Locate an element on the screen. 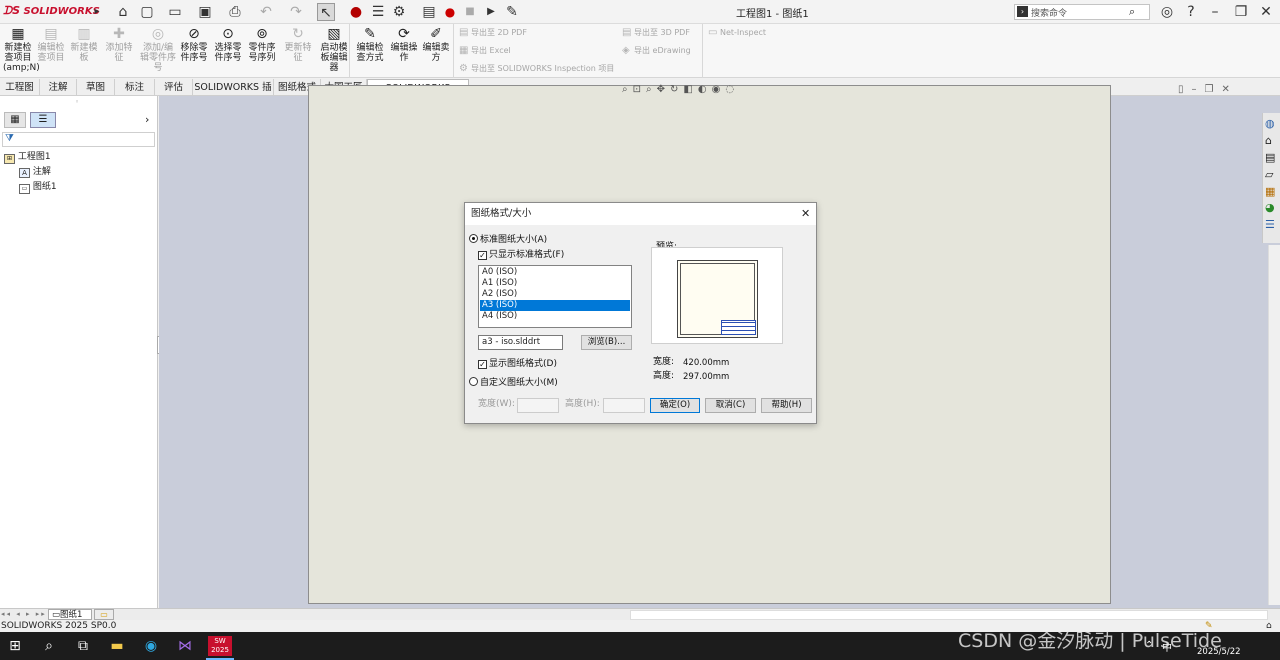  ribbon-button-5: ◎ 添加/编辑零件序号 is located at coordinates (158, 49).